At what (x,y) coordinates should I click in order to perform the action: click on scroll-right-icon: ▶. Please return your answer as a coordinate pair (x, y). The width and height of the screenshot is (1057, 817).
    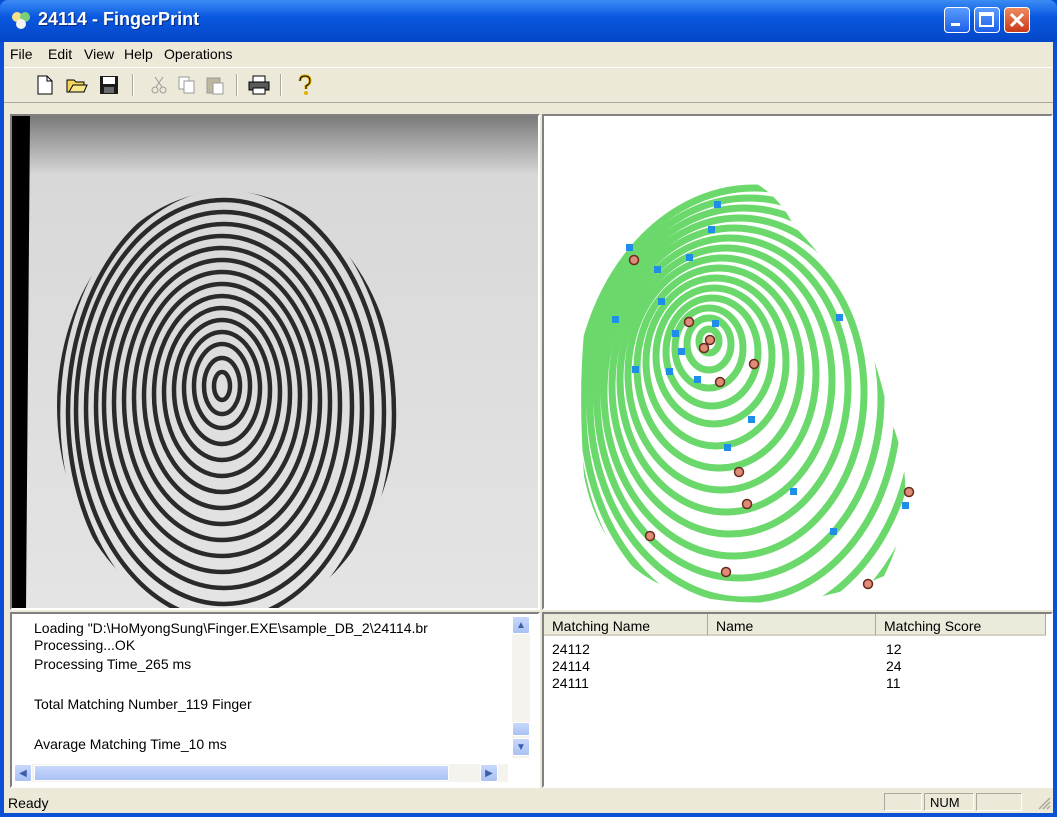
    Looking at the image, I should click on (489, 773).